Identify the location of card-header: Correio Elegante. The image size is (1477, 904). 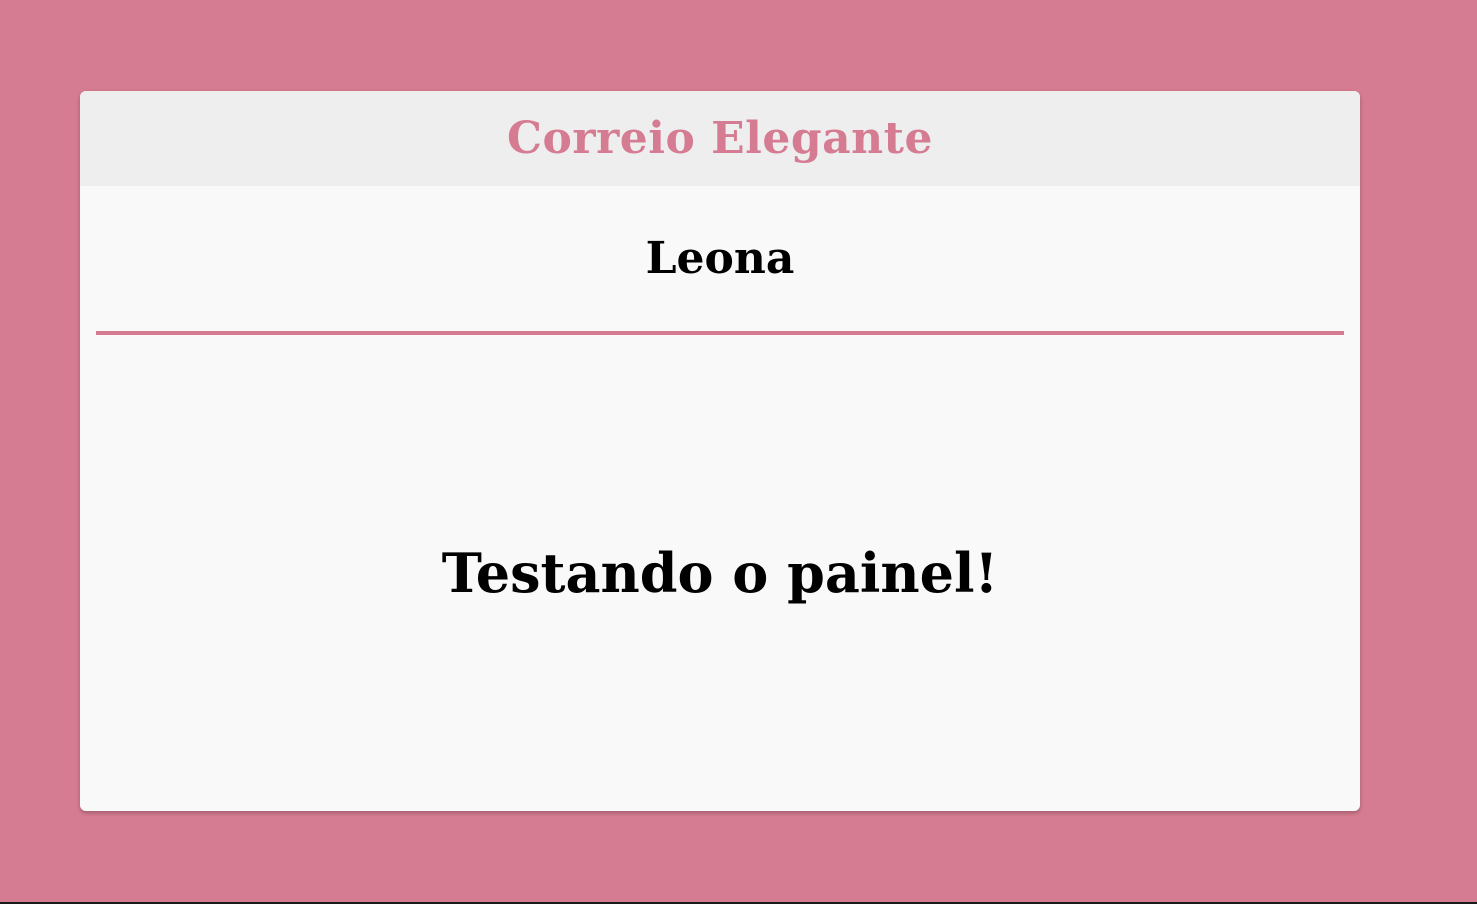
(720, 138).